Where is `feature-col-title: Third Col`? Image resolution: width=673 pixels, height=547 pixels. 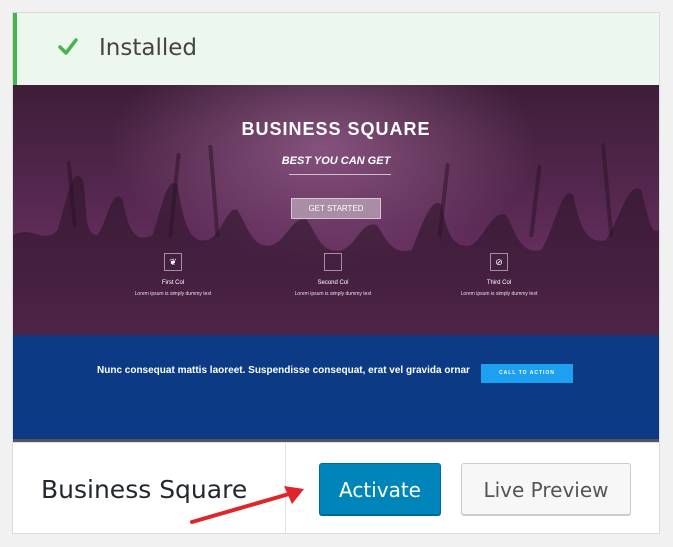
feature-col-title: Third Col is located at coordinates (499, 283).